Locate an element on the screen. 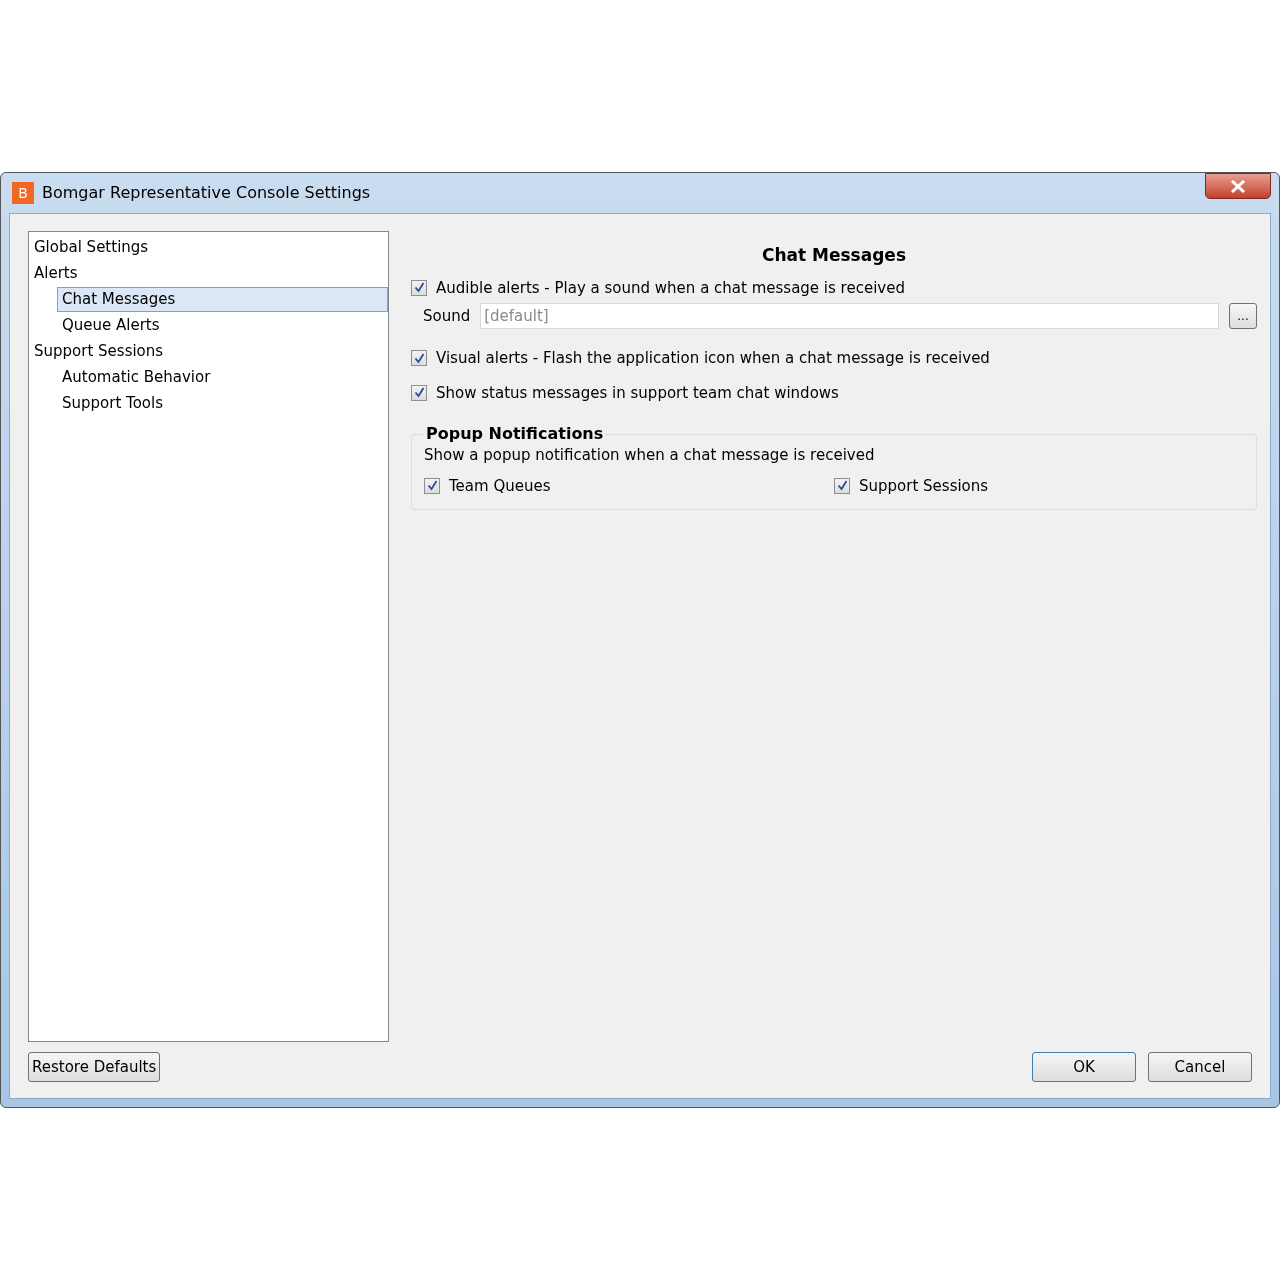 Image resolution: width=1280 pixels, height=1280 pixels. tree-item: Automatic Behavior is located at coordinates (136, 377).